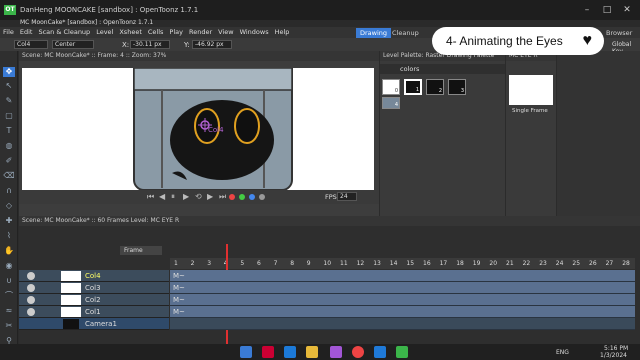 Image resolution: width=640 pixels, height=360 pixels. I want to click on frame-number: 9, so click(309, 263).